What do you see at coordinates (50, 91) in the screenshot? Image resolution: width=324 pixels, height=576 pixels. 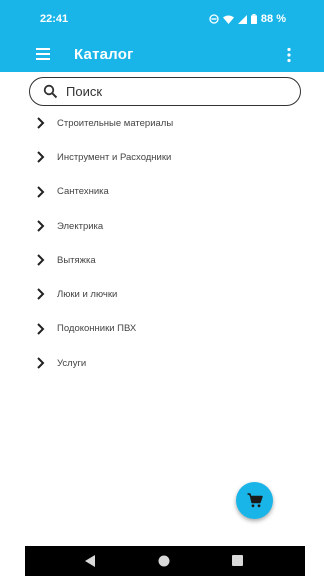 I see `search-icon` at bounding box center [50, 91].